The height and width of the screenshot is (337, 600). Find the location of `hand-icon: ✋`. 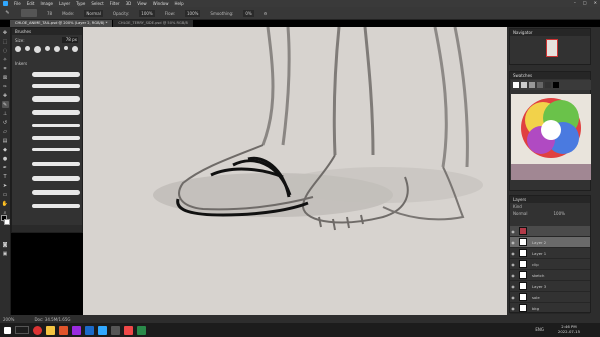

hand-icon: ✋ is located at coordinates (5, 203).